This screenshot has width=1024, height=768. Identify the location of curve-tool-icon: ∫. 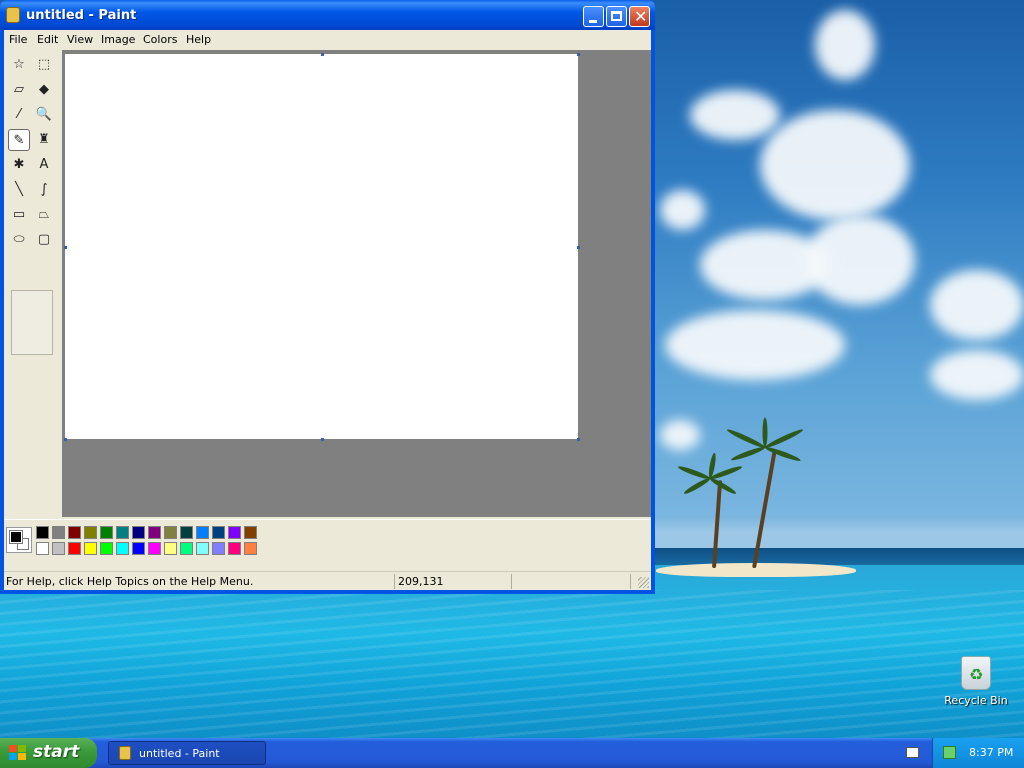
(44, 190).